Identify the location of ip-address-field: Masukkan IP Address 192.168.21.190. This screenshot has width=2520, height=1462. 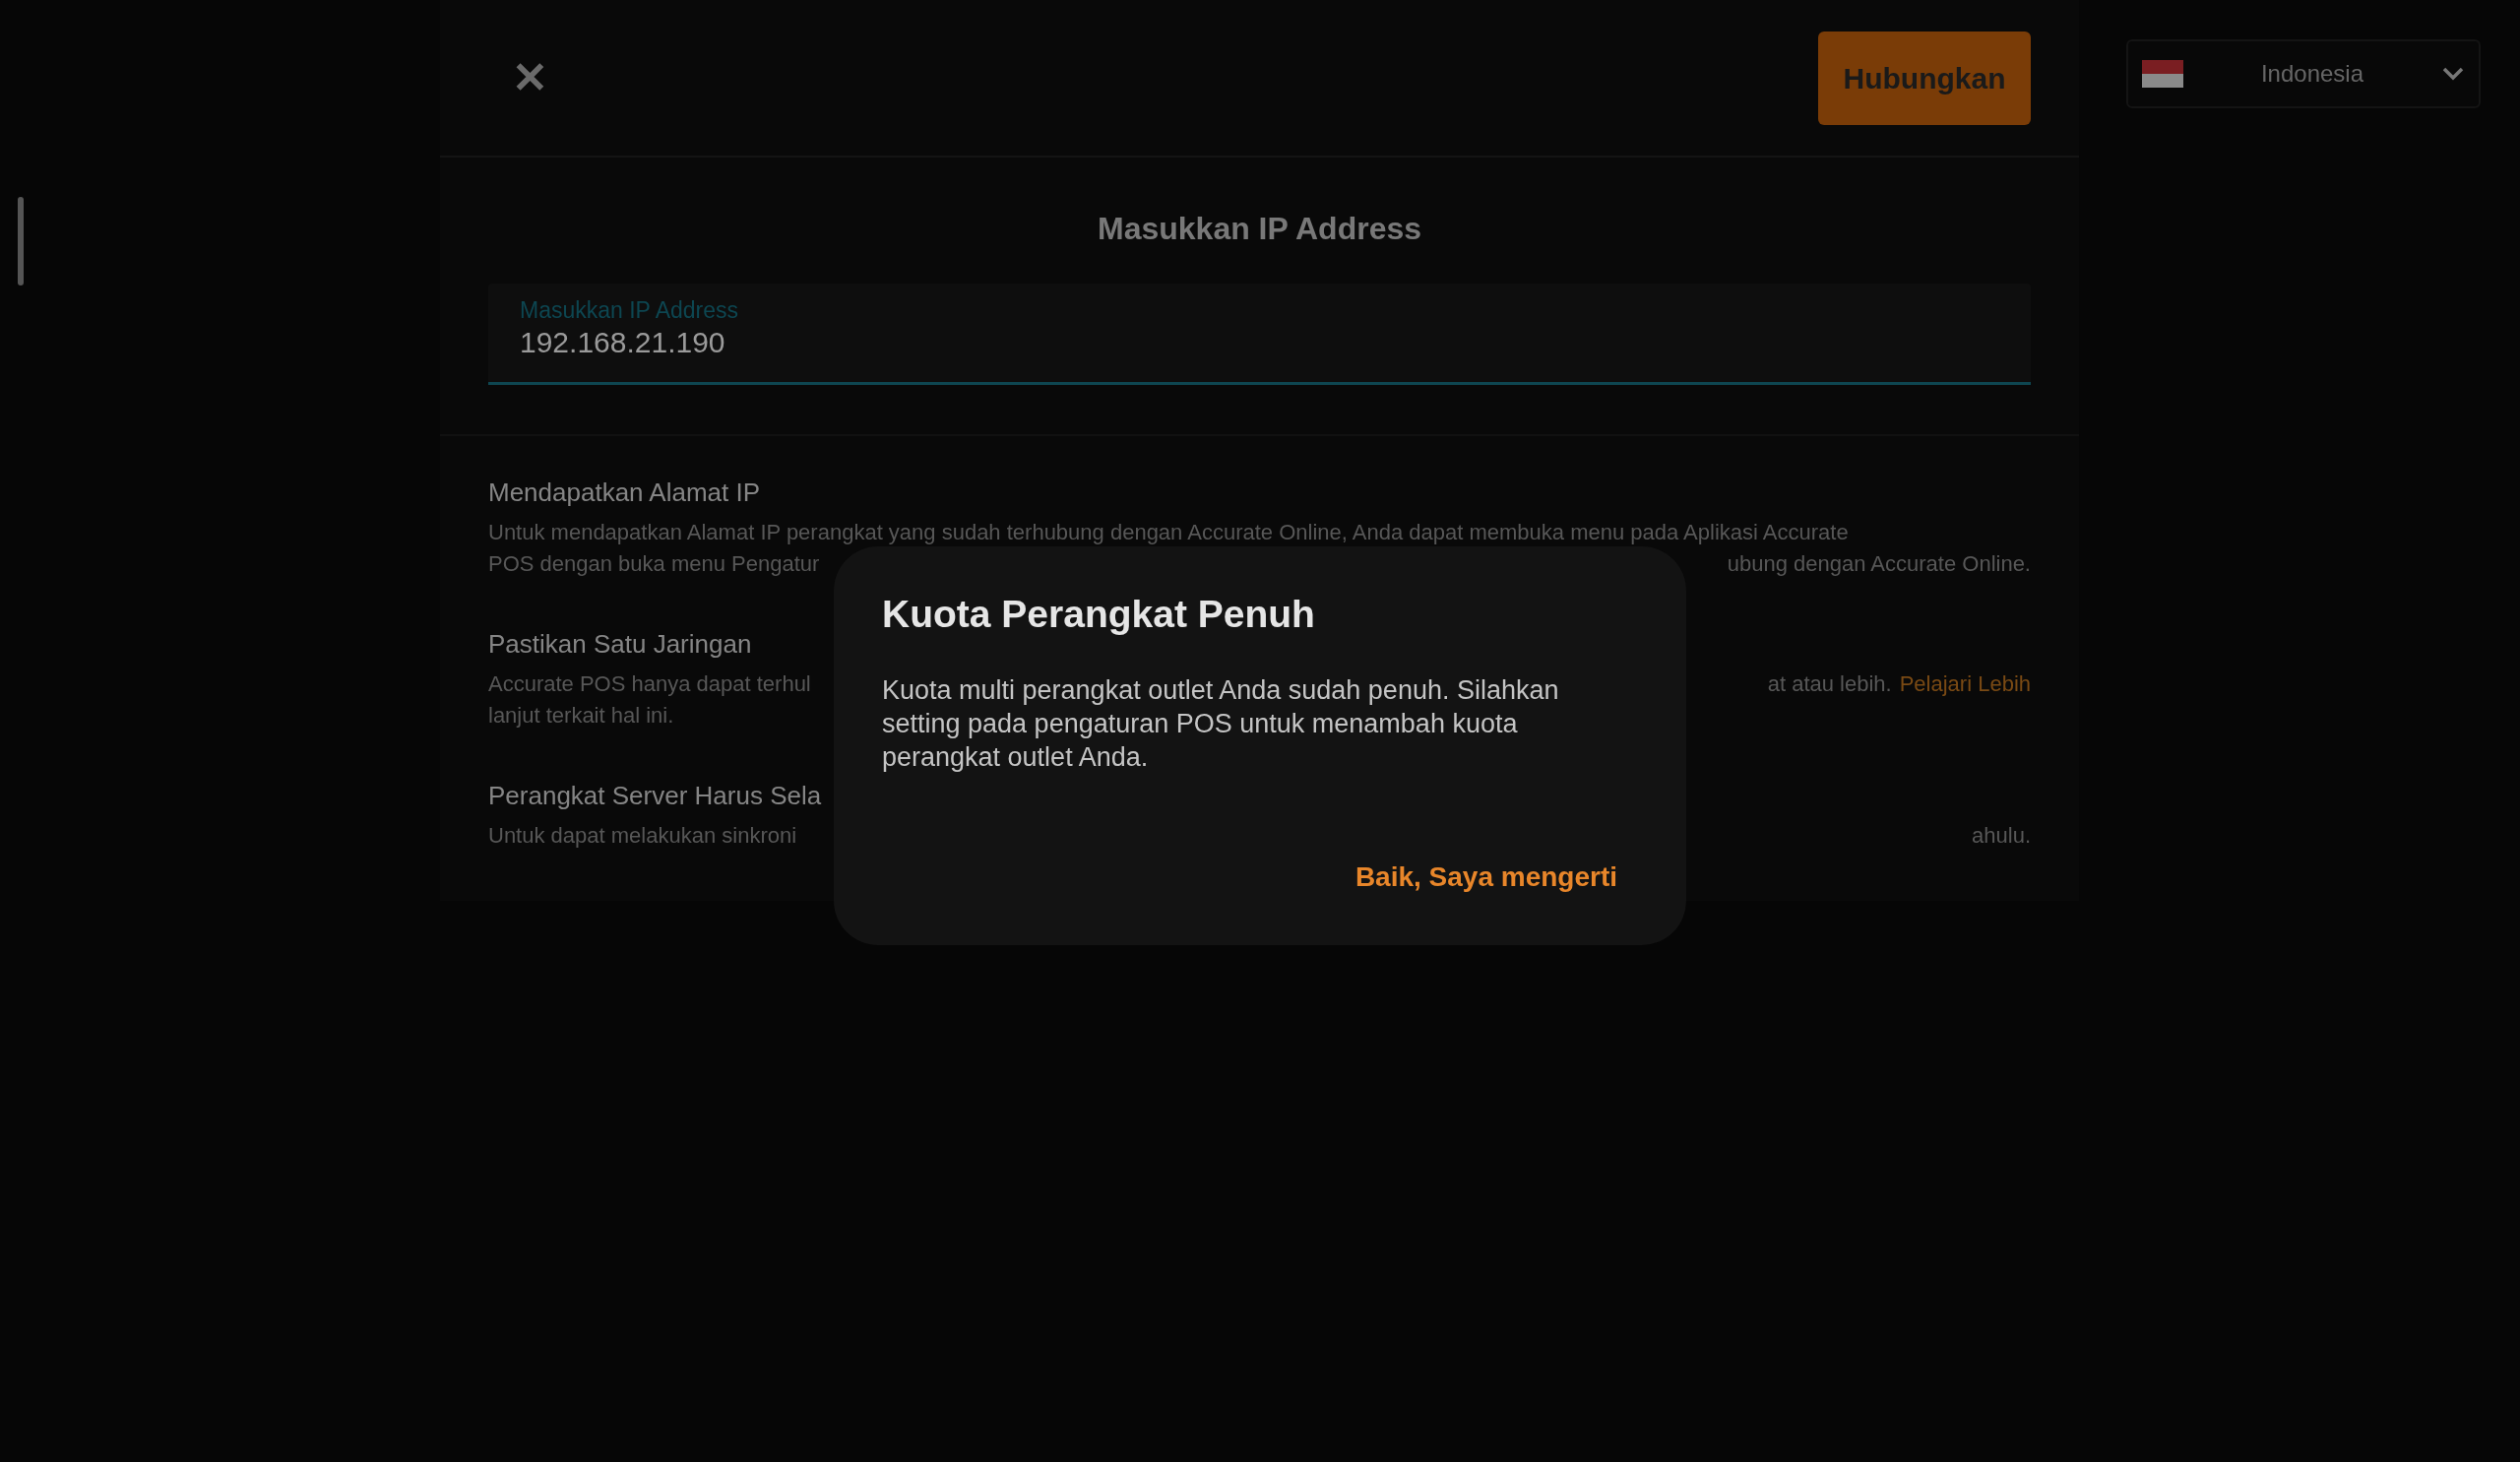
(1259, 334).